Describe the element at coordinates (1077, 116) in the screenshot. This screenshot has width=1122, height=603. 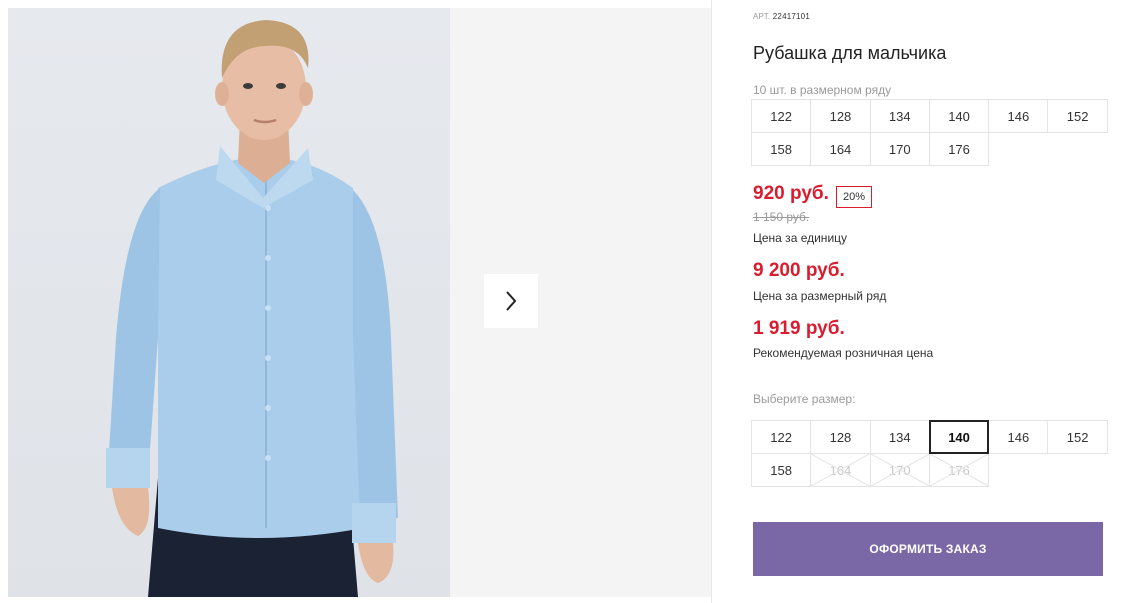
I see `size-row-cell: 152` at that location.